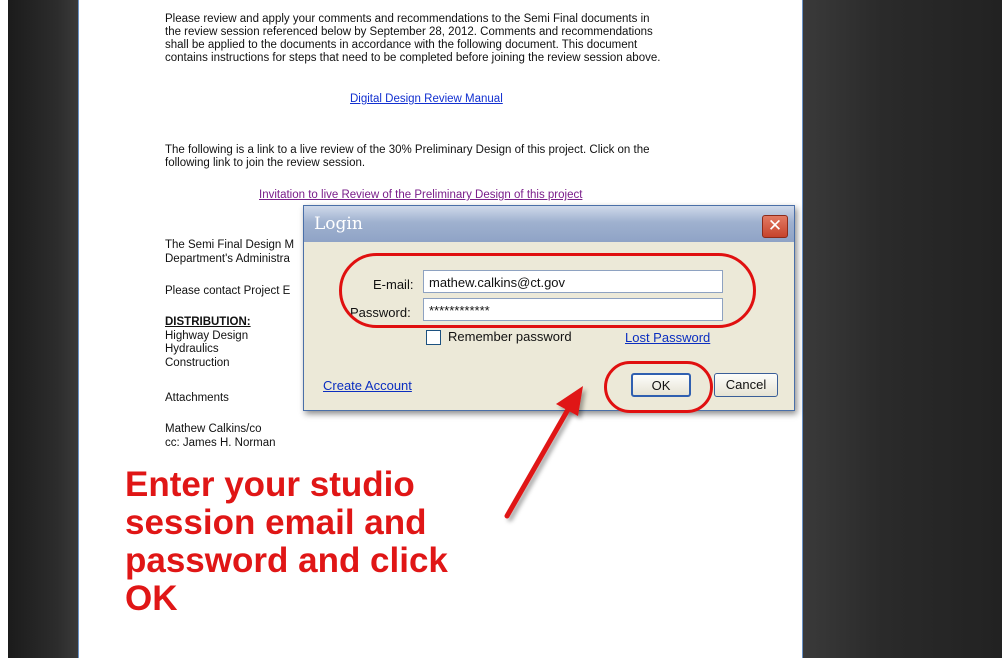 This screenshot has width=1002, height=658. What do you see at coordinates (538, 461) in the screenshot?
I see `arrow-shaft` at bounding box center [538, 461].